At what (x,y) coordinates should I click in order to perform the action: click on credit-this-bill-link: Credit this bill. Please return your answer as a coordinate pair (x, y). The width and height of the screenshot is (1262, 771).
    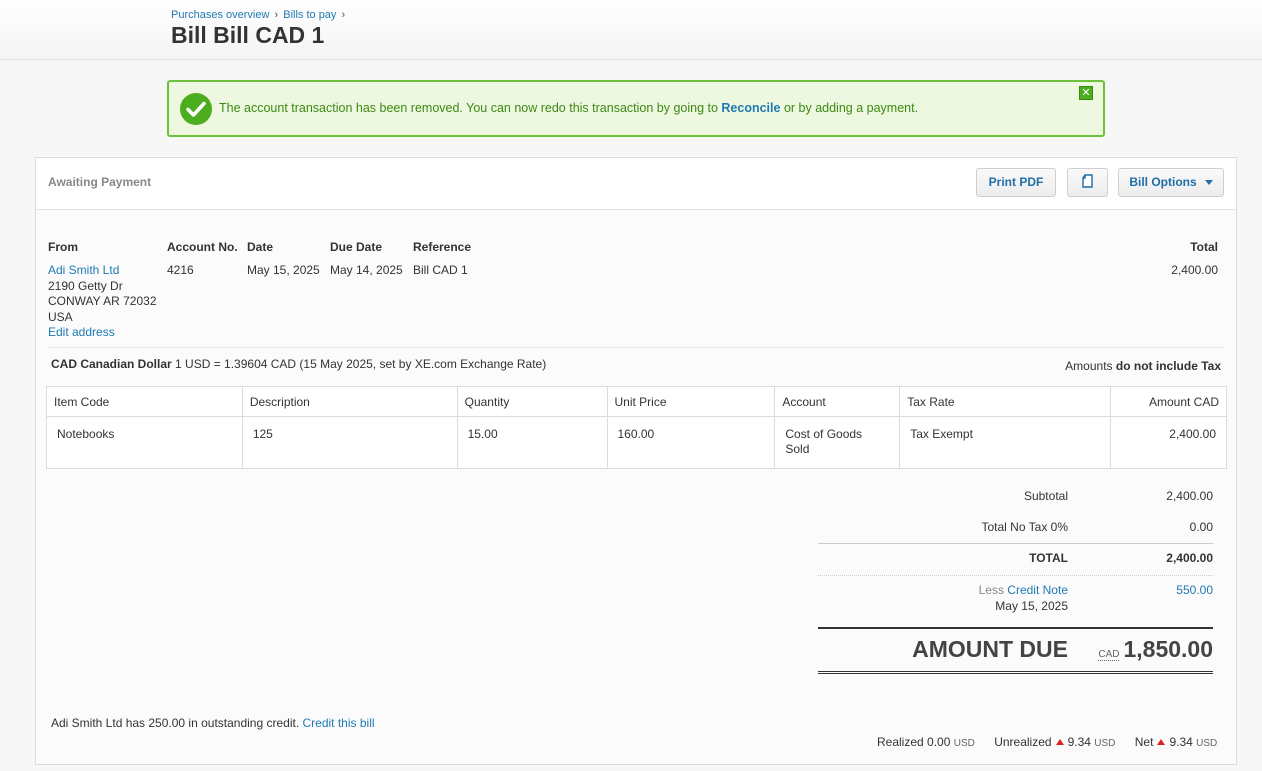
    Looking at the image, I should click on (339, 723).